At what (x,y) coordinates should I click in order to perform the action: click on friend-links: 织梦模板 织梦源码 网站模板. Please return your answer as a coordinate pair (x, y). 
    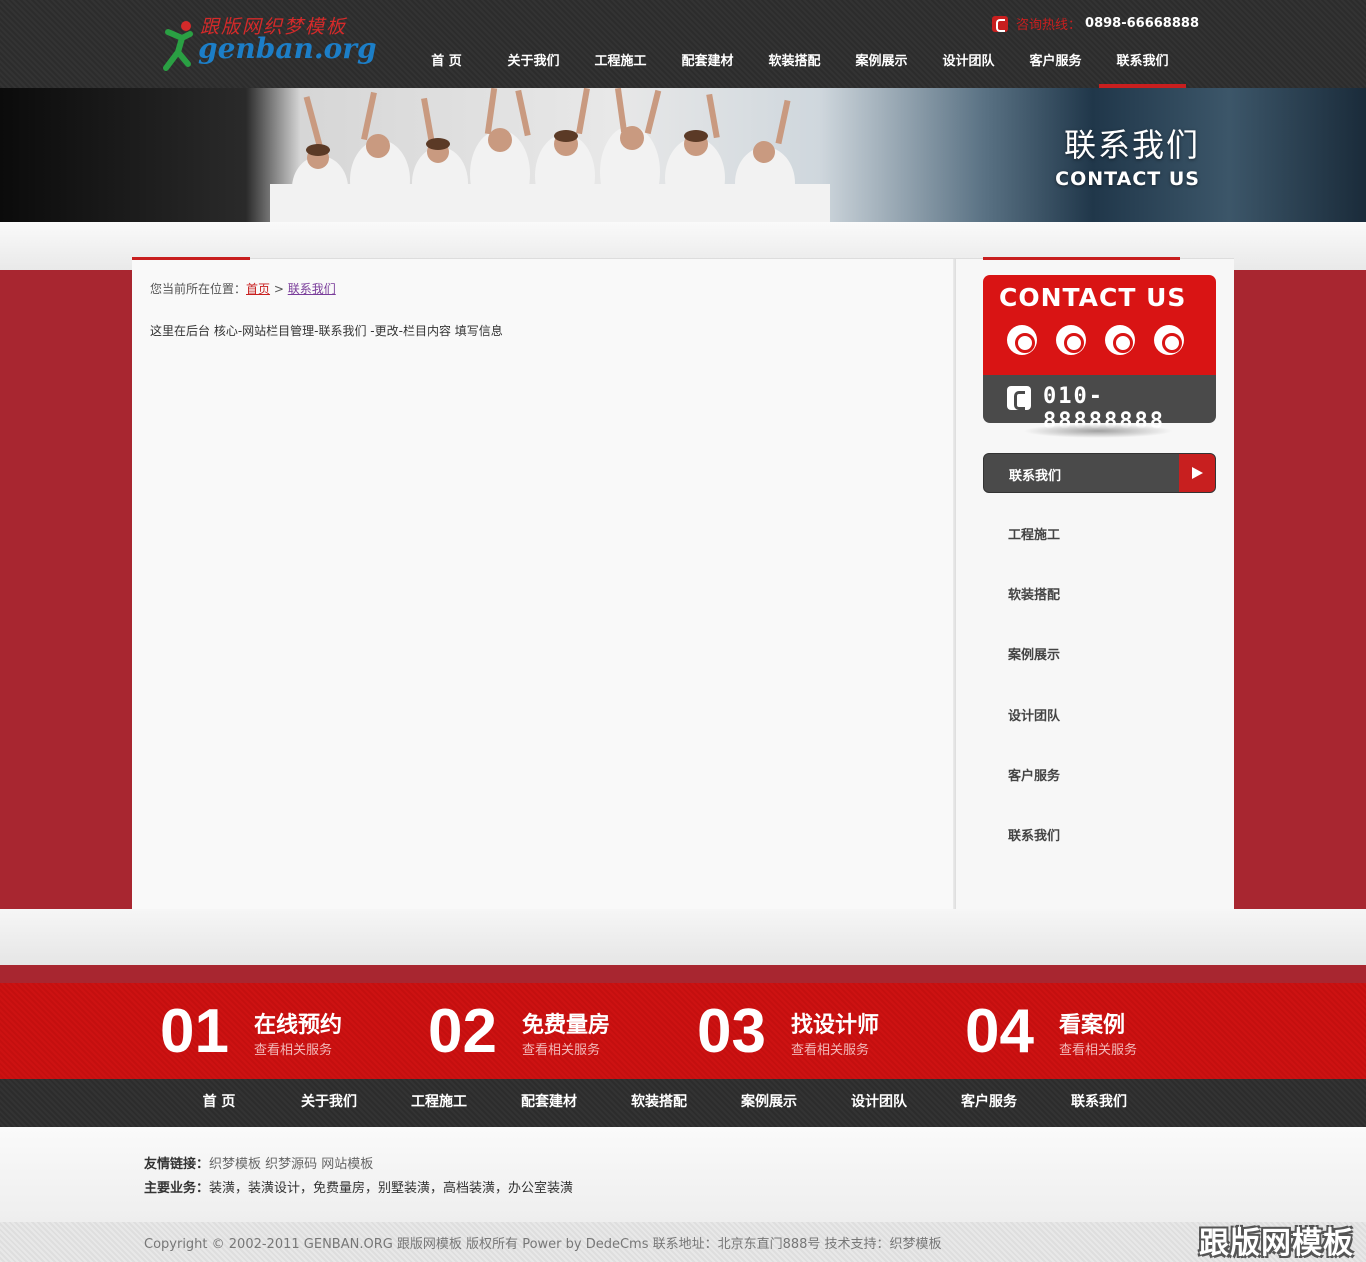
    Looking at the image, I should click on (291, 1164).